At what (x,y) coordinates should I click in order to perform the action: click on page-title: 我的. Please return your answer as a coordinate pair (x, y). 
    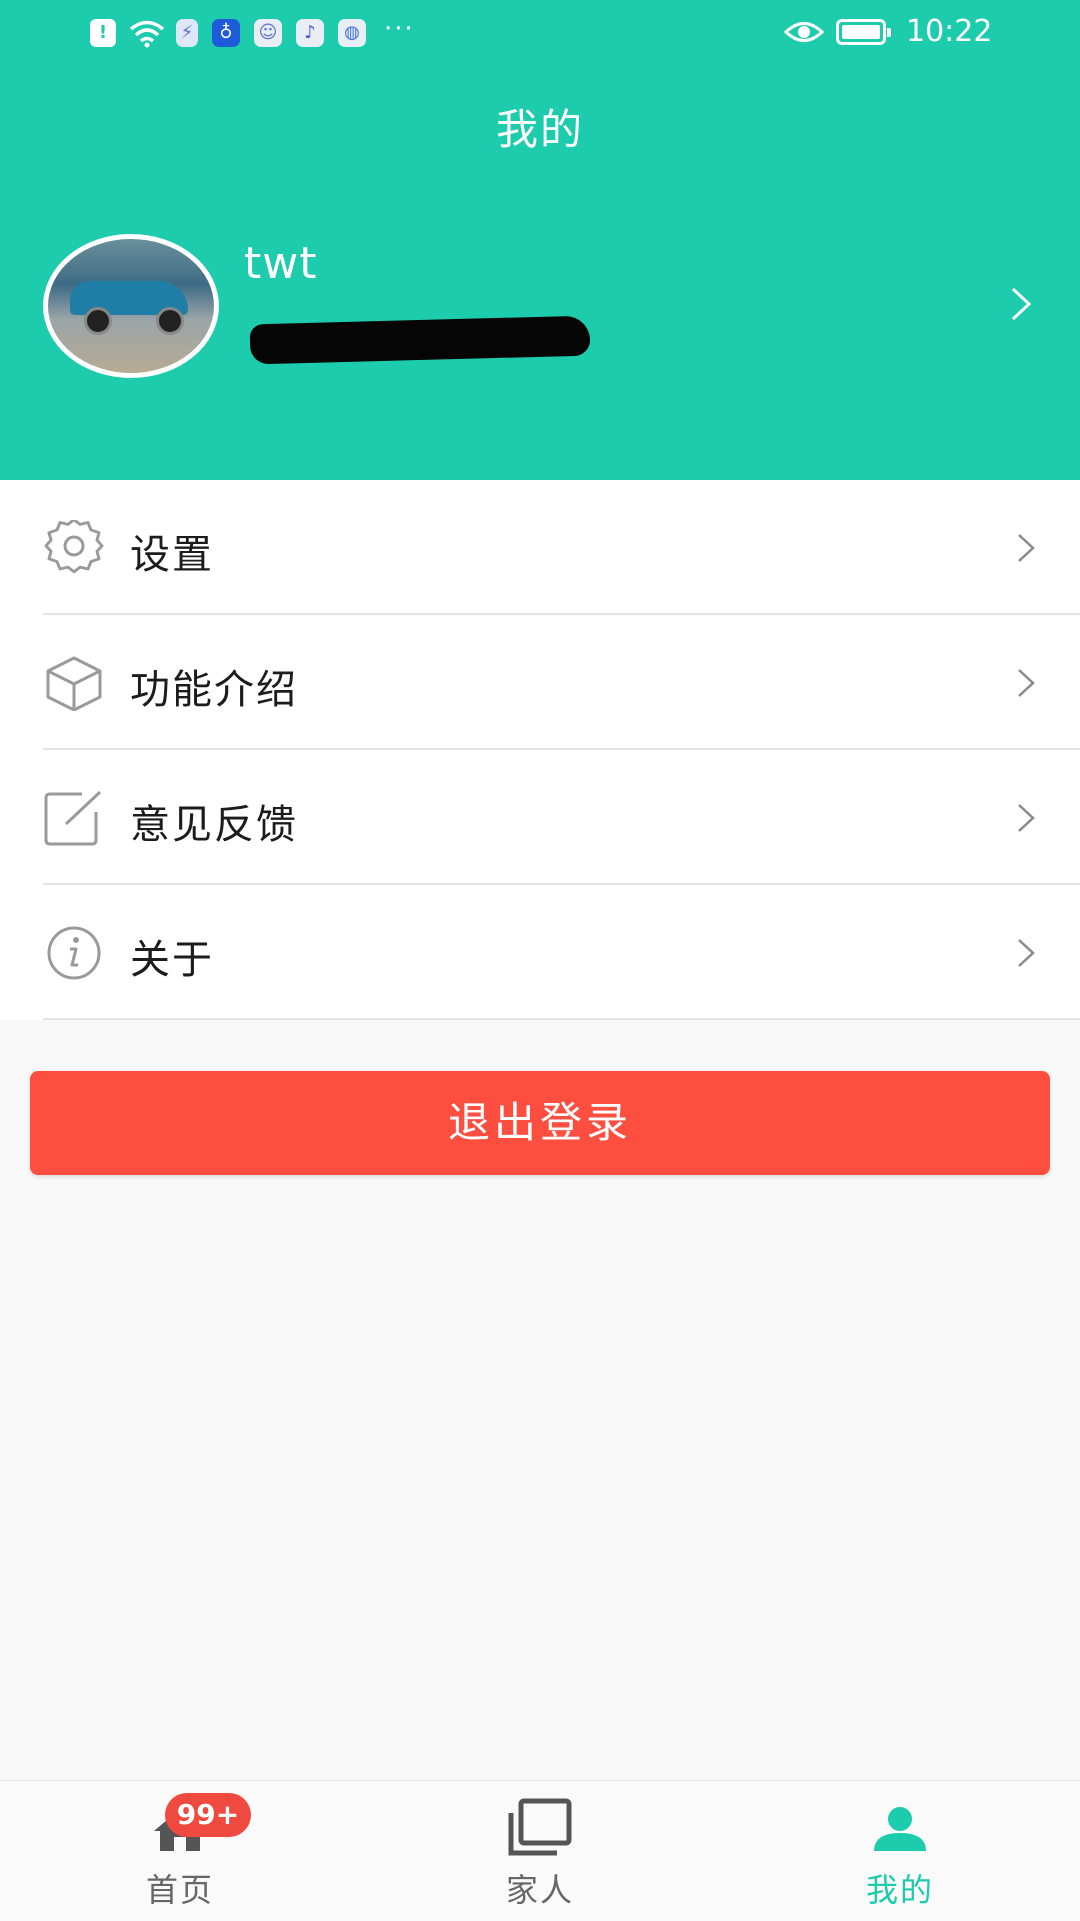
    Looking at the image, I should click on (539, 129).